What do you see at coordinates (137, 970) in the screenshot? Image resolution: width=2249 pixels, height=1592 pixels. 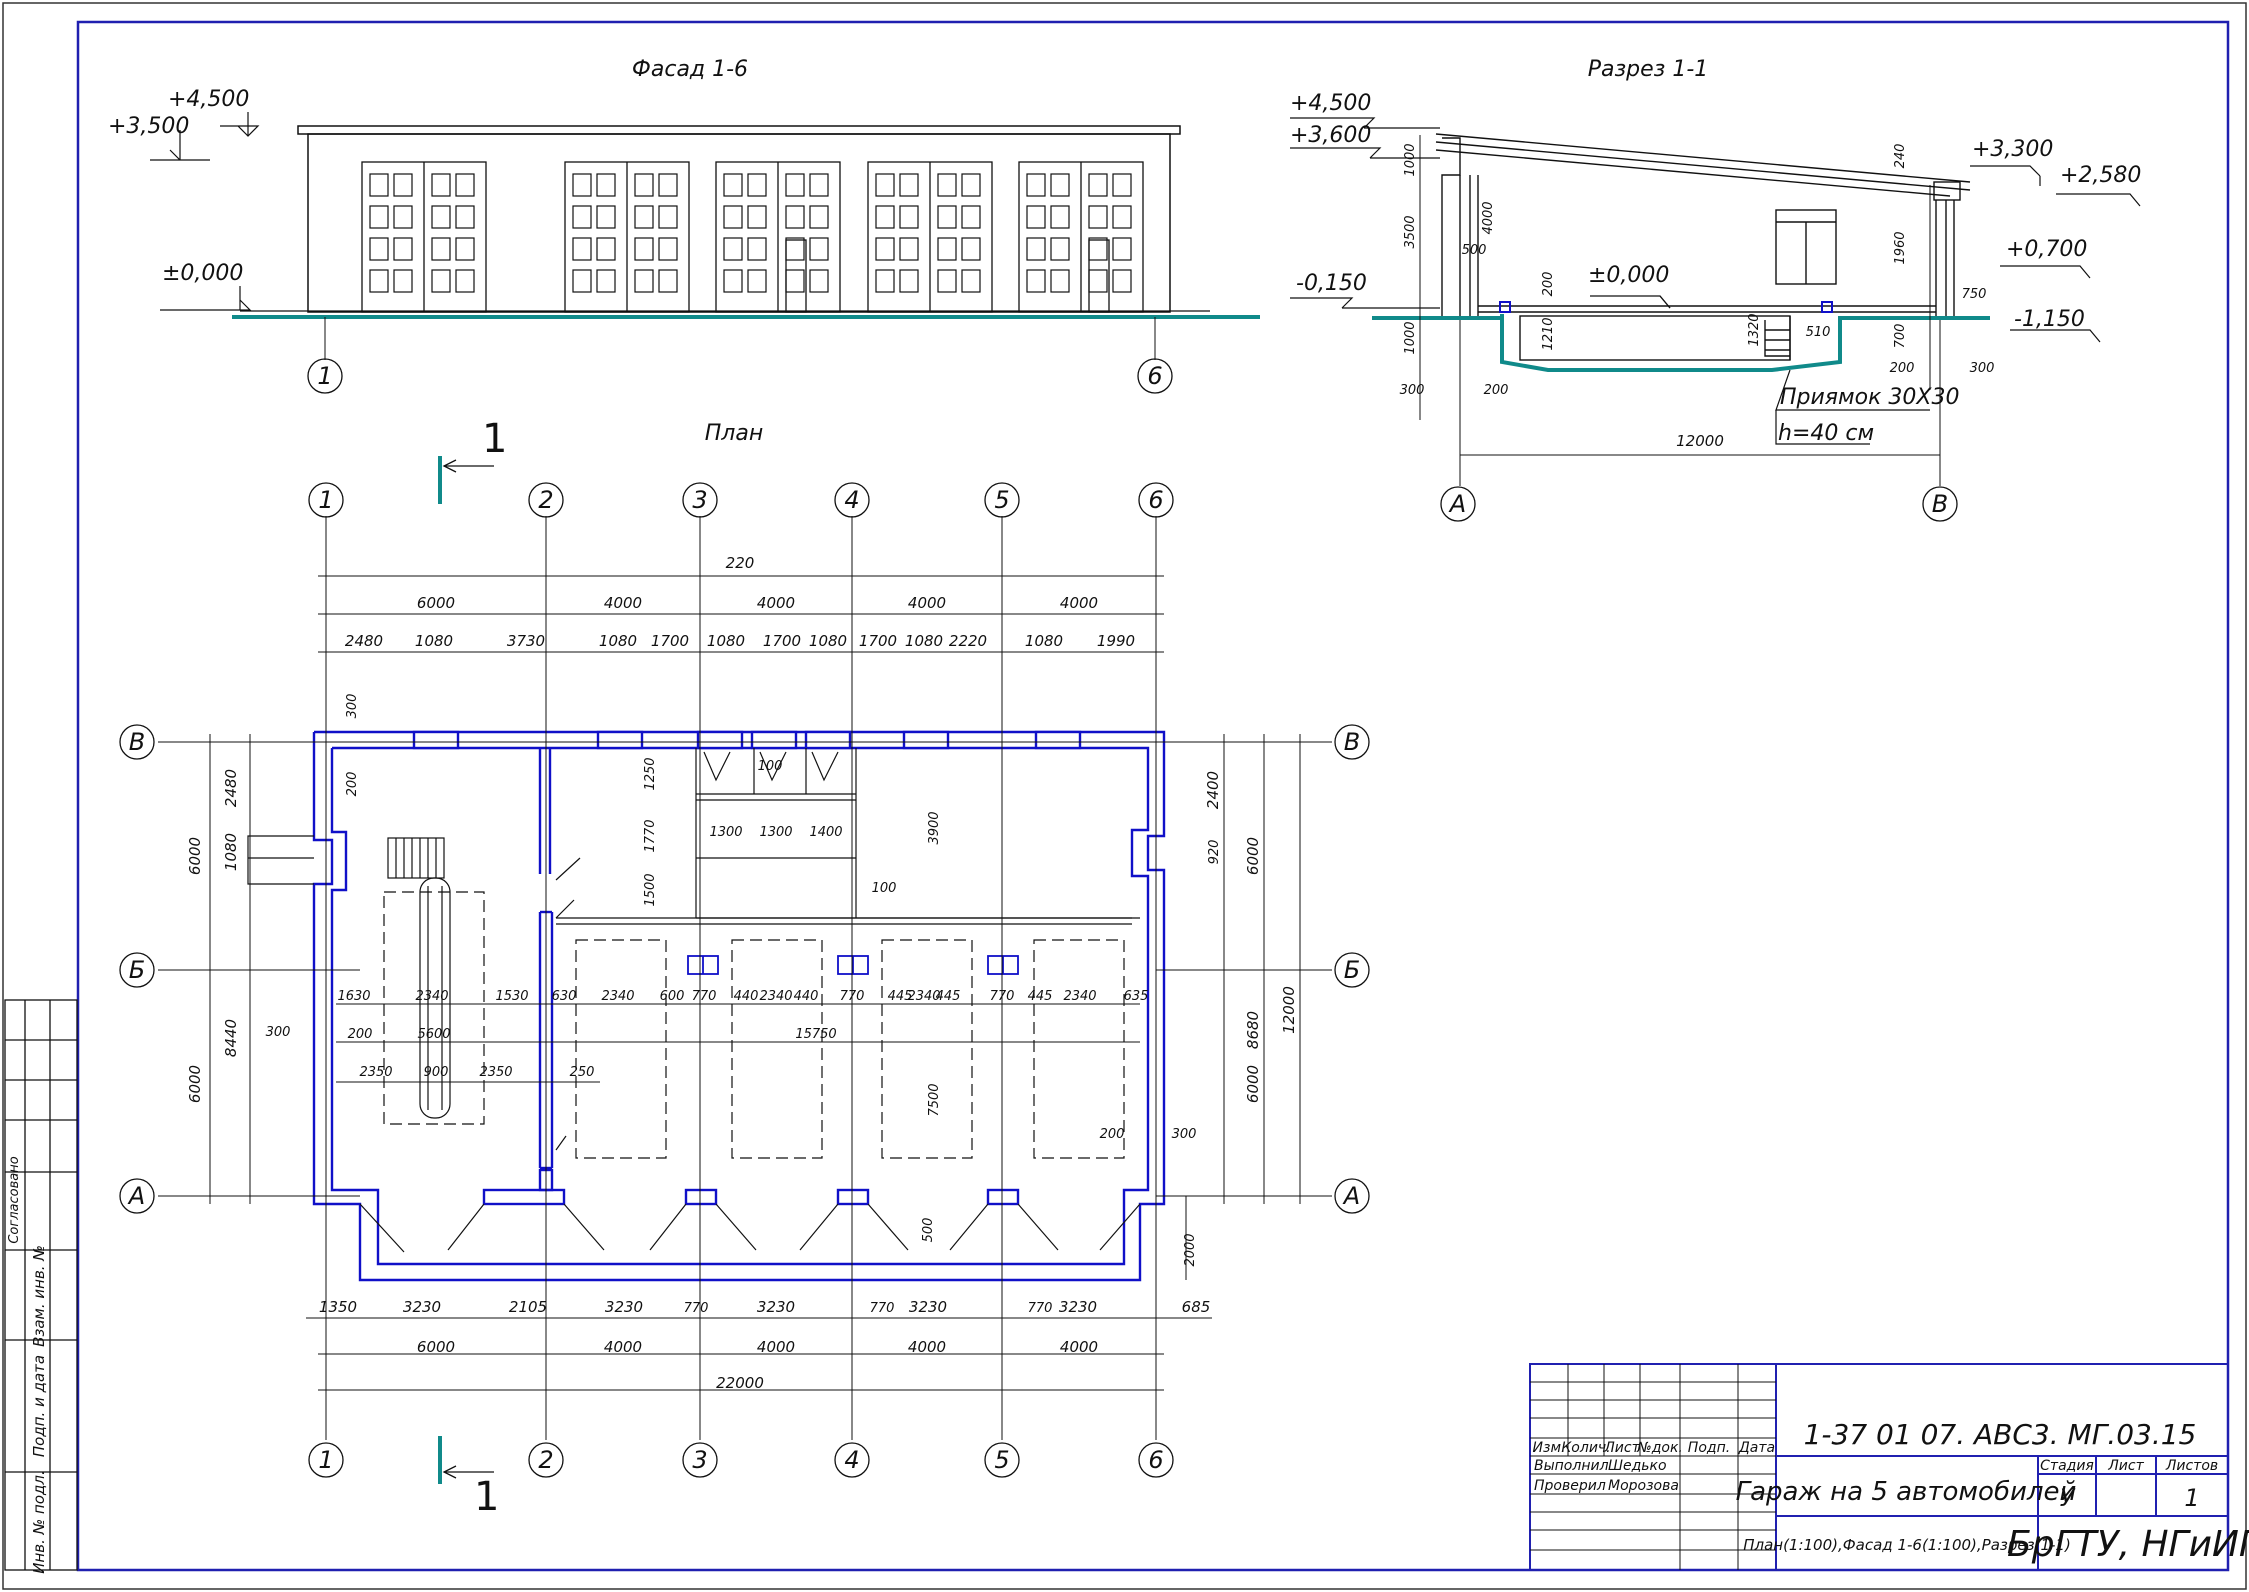 I see `plan-axis-left-b: Б` at bounding box center [137, 970].